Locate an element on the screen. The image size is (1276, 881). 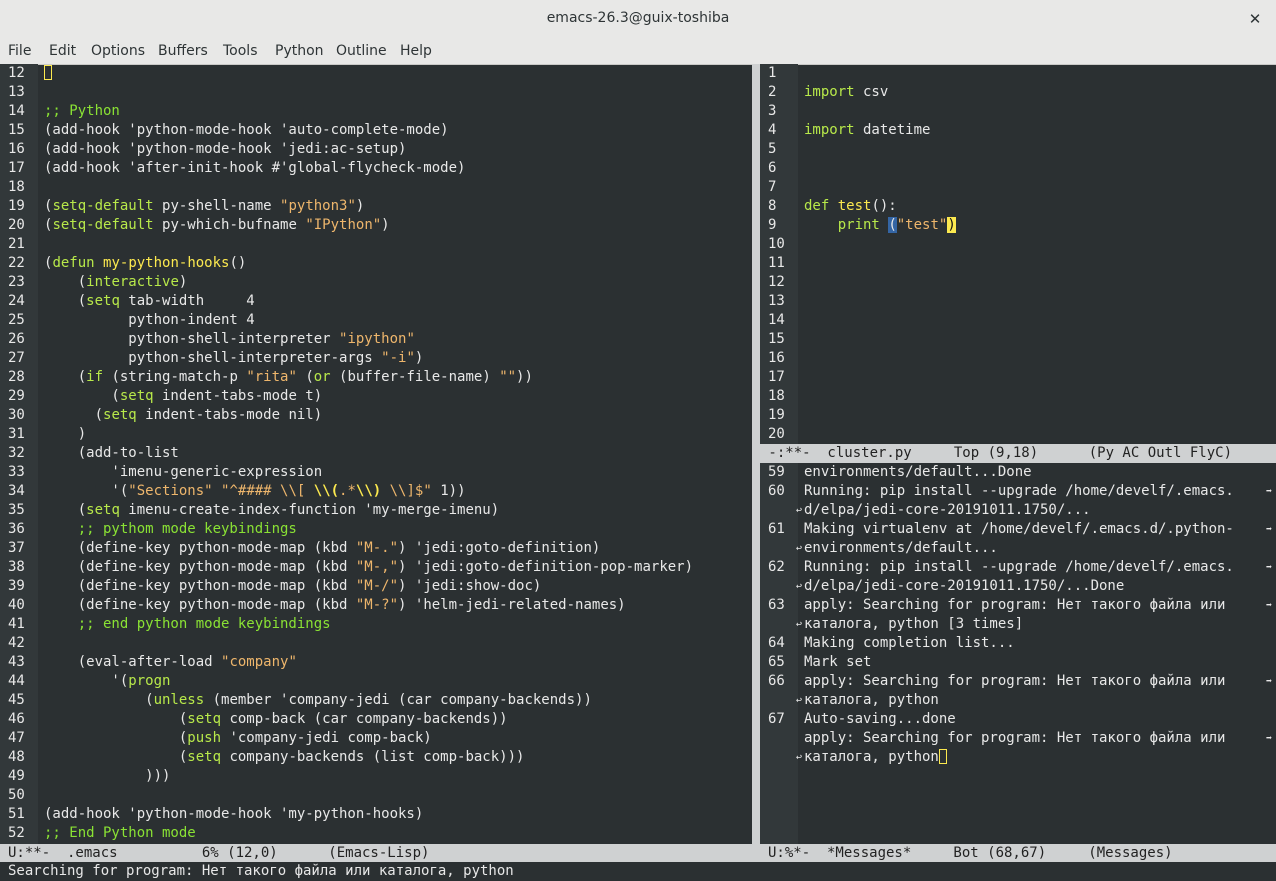
title-bar: emacs-26.3@guix-toshiba ✕ is located at coordinates (638, 20).